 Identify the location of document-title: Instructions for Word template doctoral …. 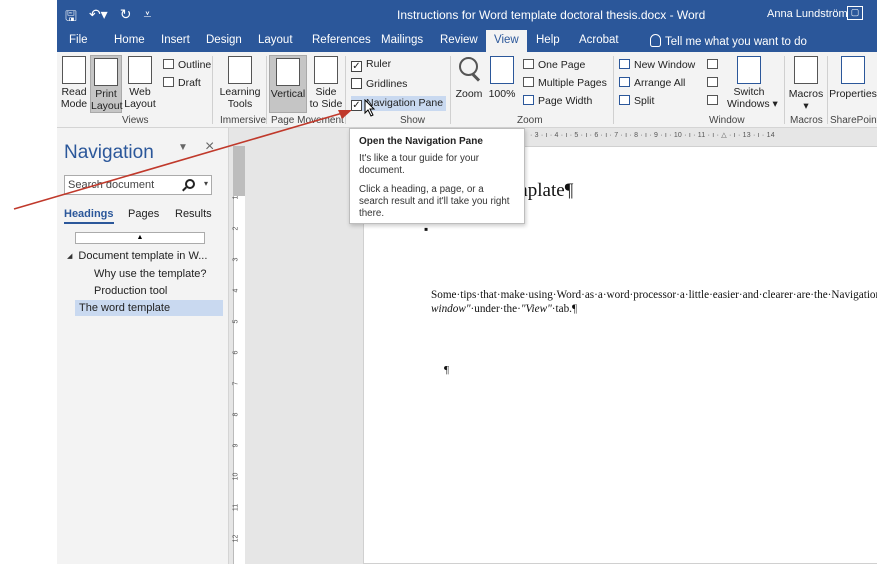
(551, 15).